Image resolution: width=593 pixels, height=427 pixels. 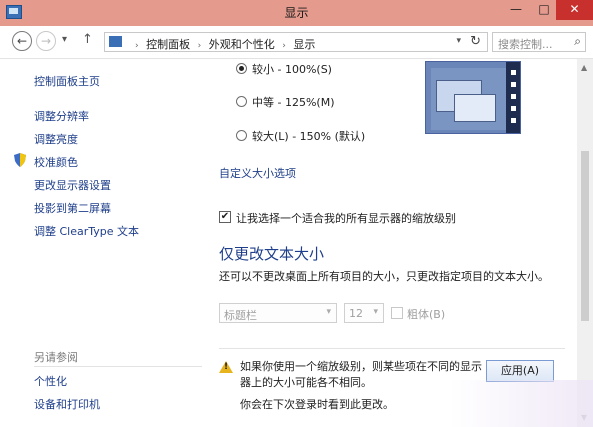 I want to click on minimize-button: —, so click(x=516, y=10).